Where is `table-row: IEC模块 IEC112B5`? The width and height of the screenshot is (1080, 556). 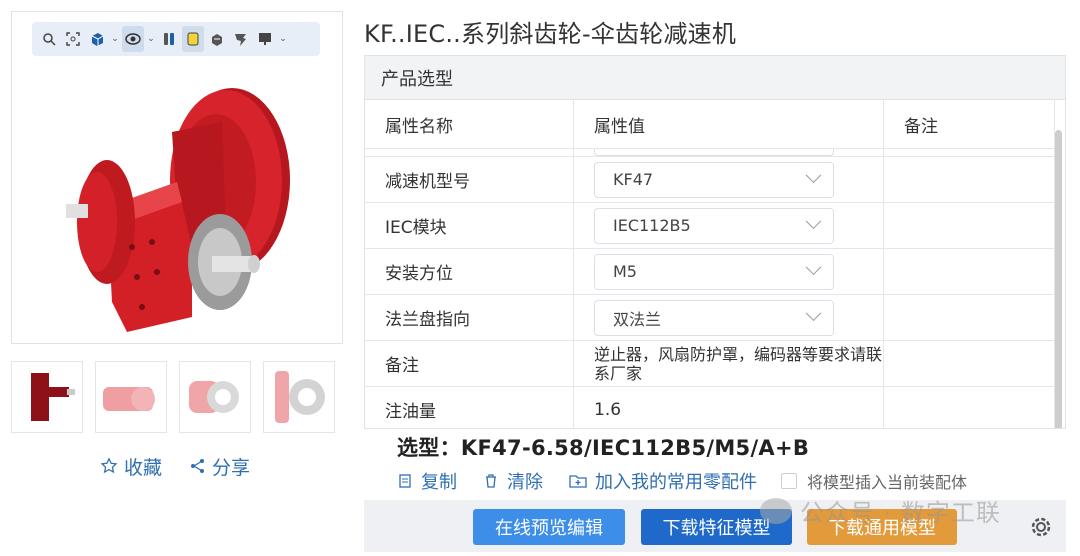 table-row: IEC模块 IEC112B5 is located at coordinates (710, 225).